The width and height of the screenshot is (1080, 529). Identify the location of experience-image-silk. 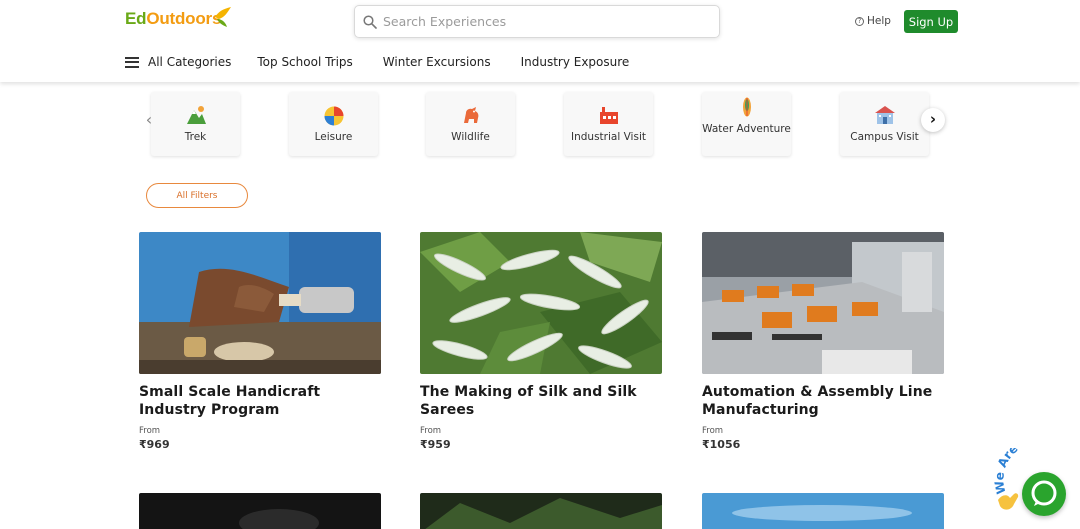
(541, 303).